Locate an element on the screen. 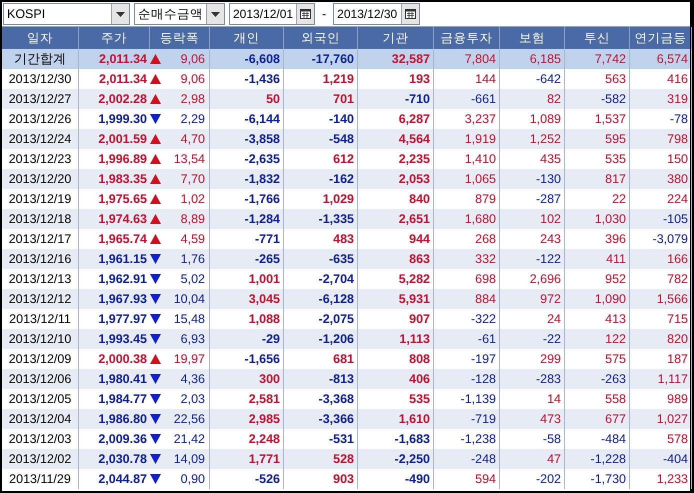 Image resolution: width=694 pixels, height=493 pixels. price-cell-text: 2,030.78 is located at coordinates (122, 459).